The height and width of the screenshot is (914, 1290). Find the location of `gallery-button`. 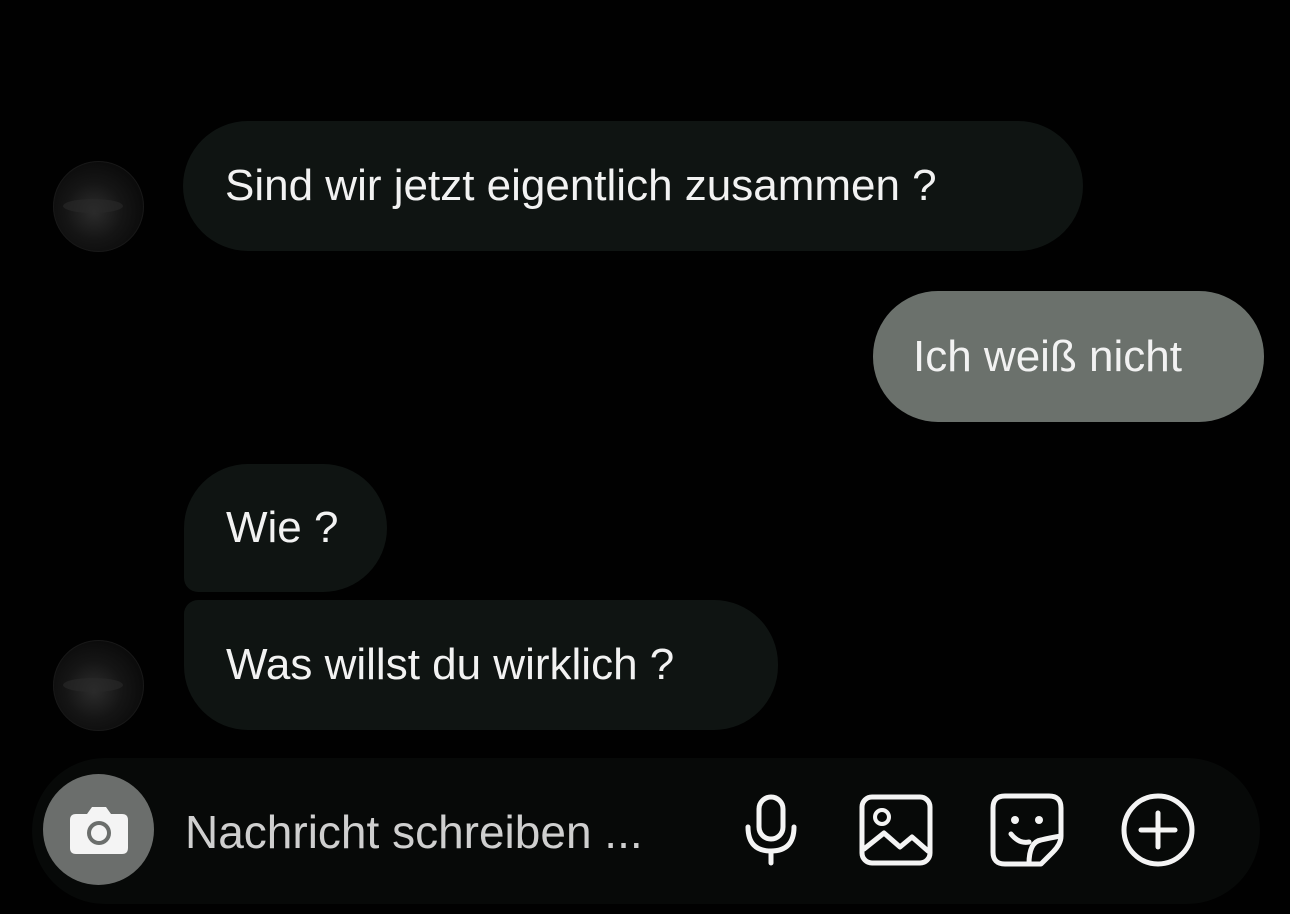

gallery-button is located at coordinates (896, 830).